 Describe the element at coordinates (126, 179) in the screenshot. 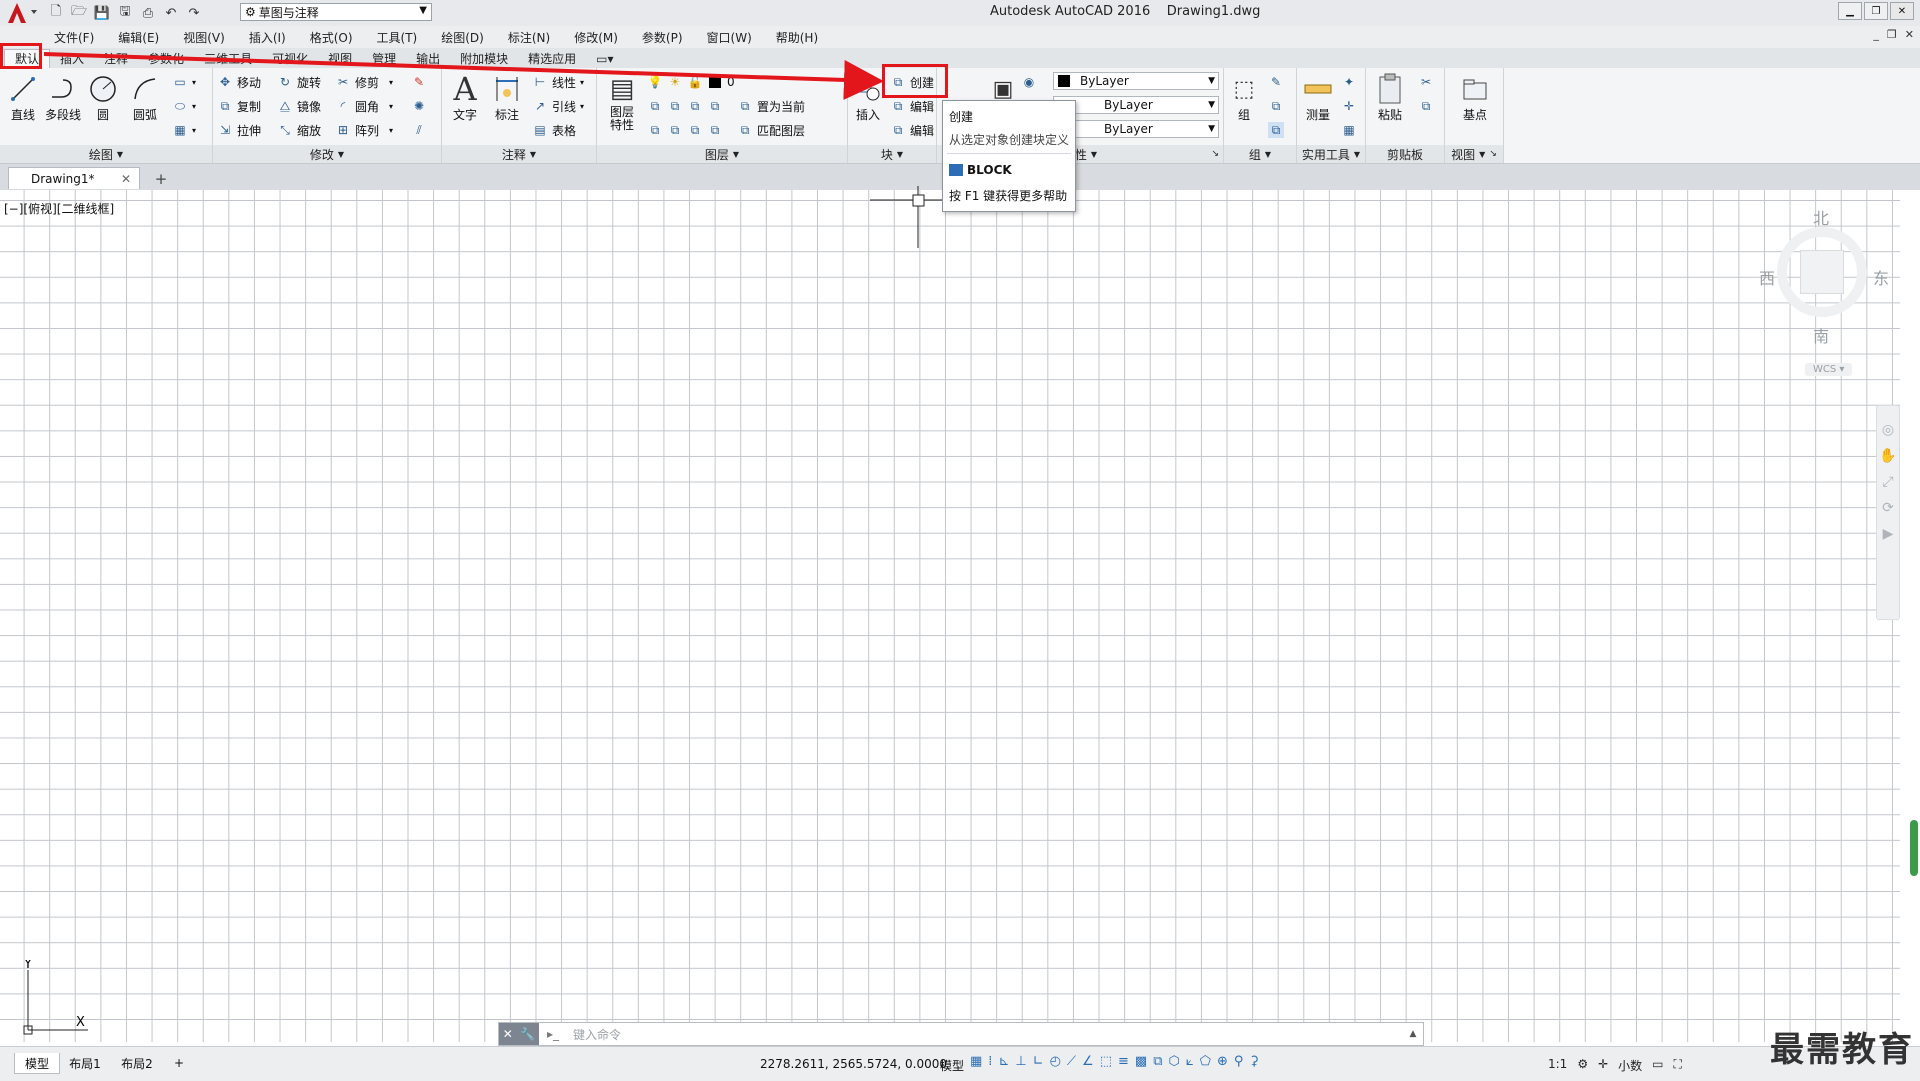

I see `close-tab-icon: ✕` at that location.